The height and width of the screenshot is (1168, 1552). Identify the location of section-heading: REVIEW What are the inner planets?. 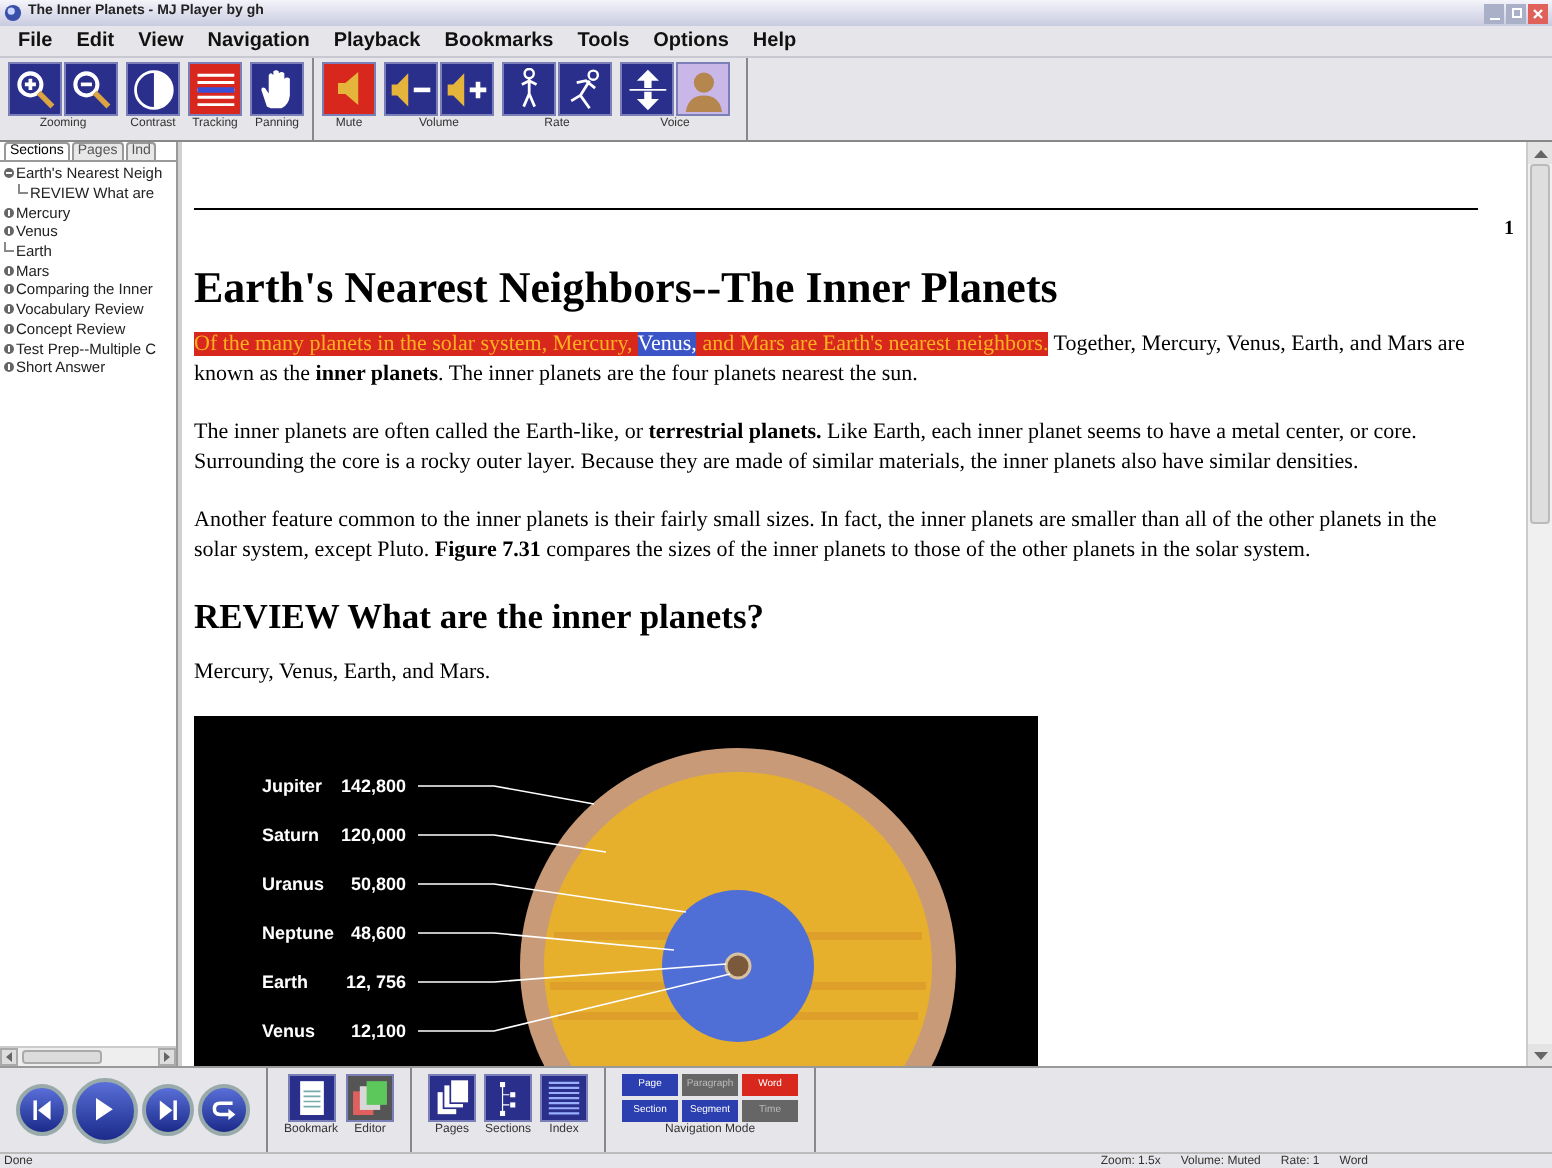
(480, 616).